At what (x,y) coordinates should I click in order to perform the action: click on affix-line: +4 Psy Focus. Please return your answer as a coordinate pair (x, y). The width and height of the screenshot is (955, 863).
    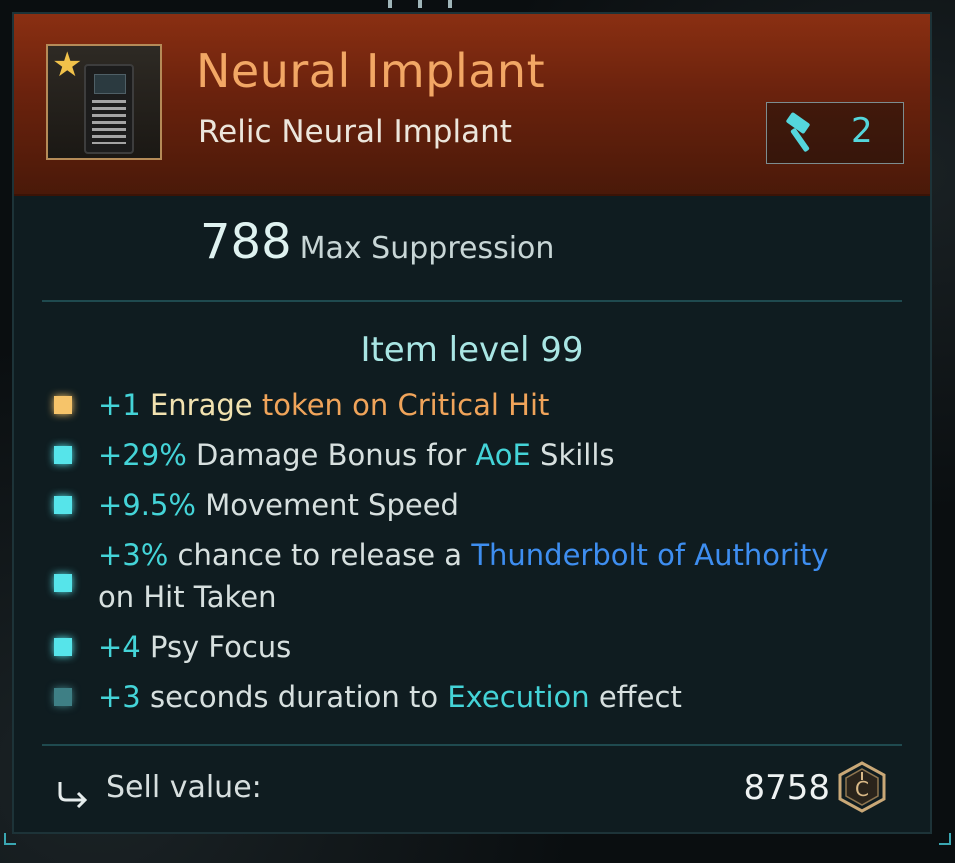
    Looking at the image, I should click on (195, 647).